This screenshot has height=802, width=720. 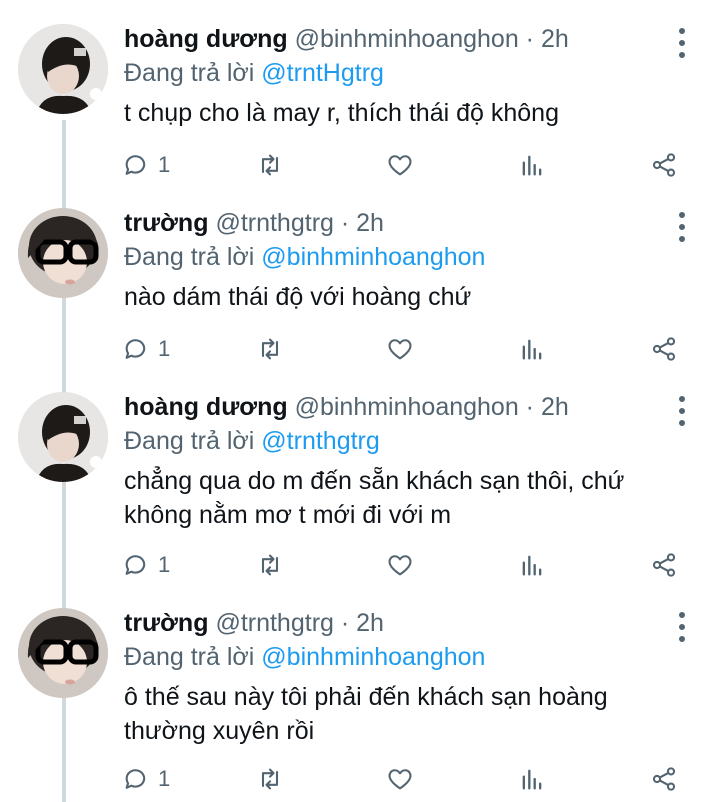 I want to click on mention-link: @trntHgtrg, so click(x=322, y=73).